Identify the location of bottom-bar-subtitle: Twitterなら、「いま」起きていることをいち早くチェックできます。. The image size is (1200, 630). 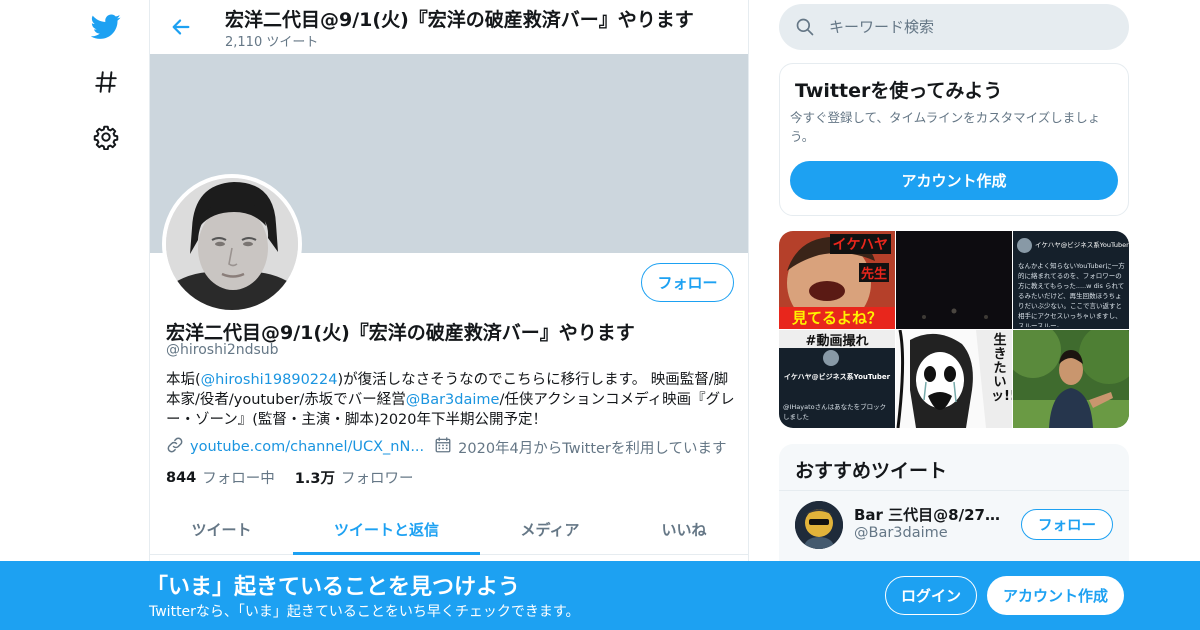
(364, 612).